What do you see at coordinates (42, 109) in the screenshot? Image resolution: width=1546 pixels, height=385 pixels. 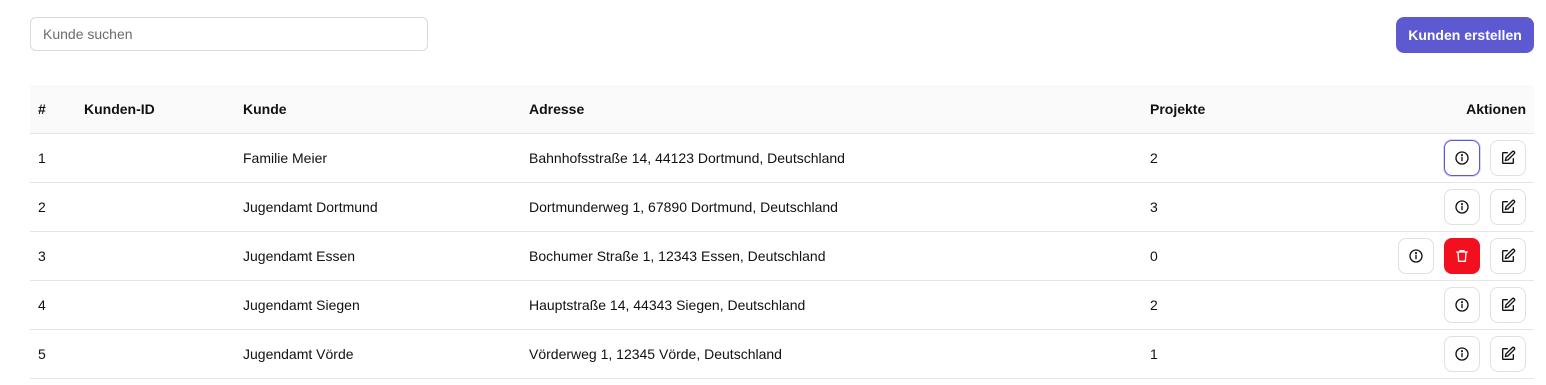 I see `header-num: #` at bounding box center [42, 109].